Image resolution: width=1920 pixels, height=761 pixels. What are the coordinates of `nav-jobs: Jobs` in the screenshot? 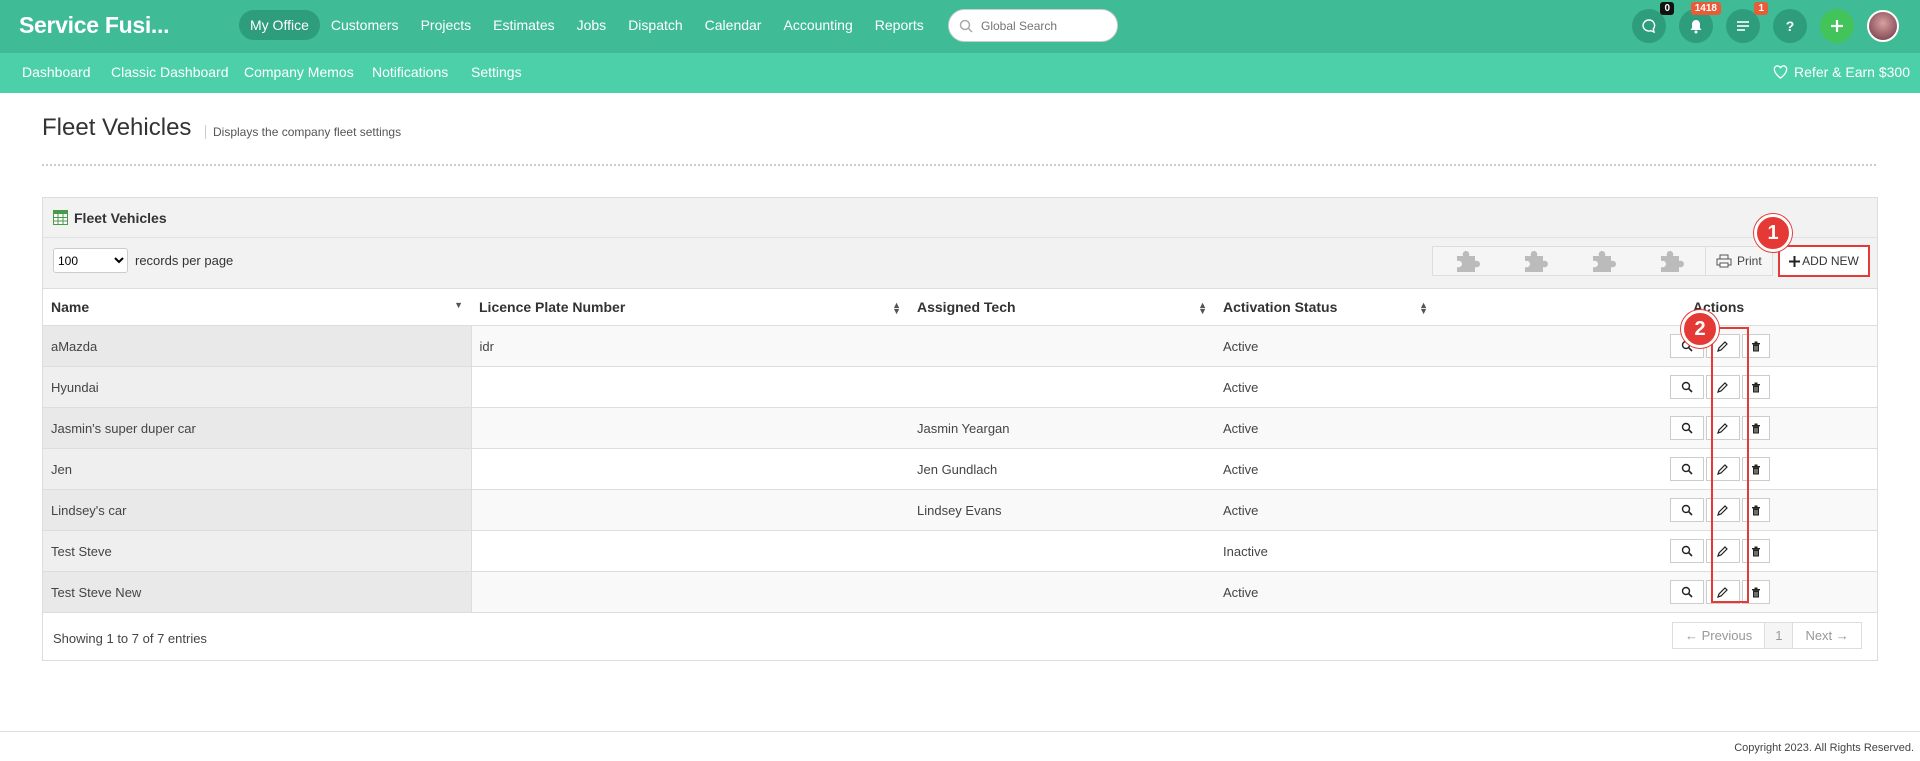 It's located at (592, 25).